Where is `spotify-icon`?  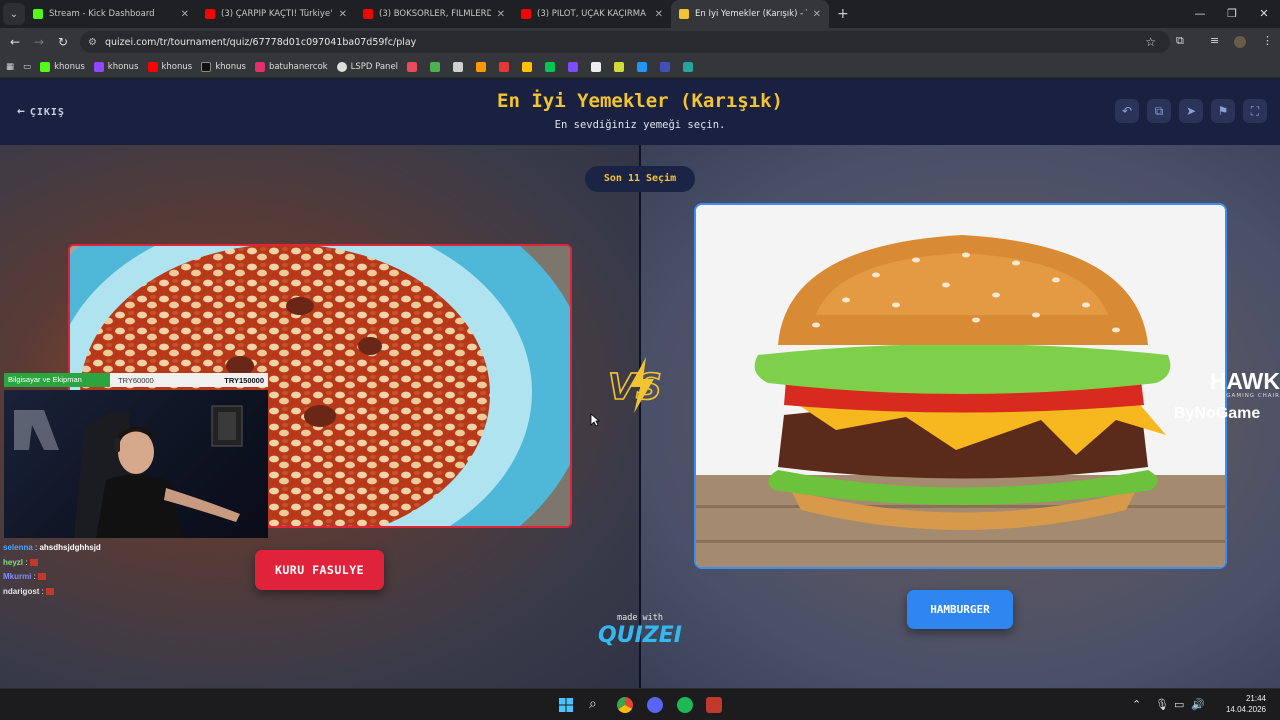
spotify-icon is located at coordinates (685, 705).